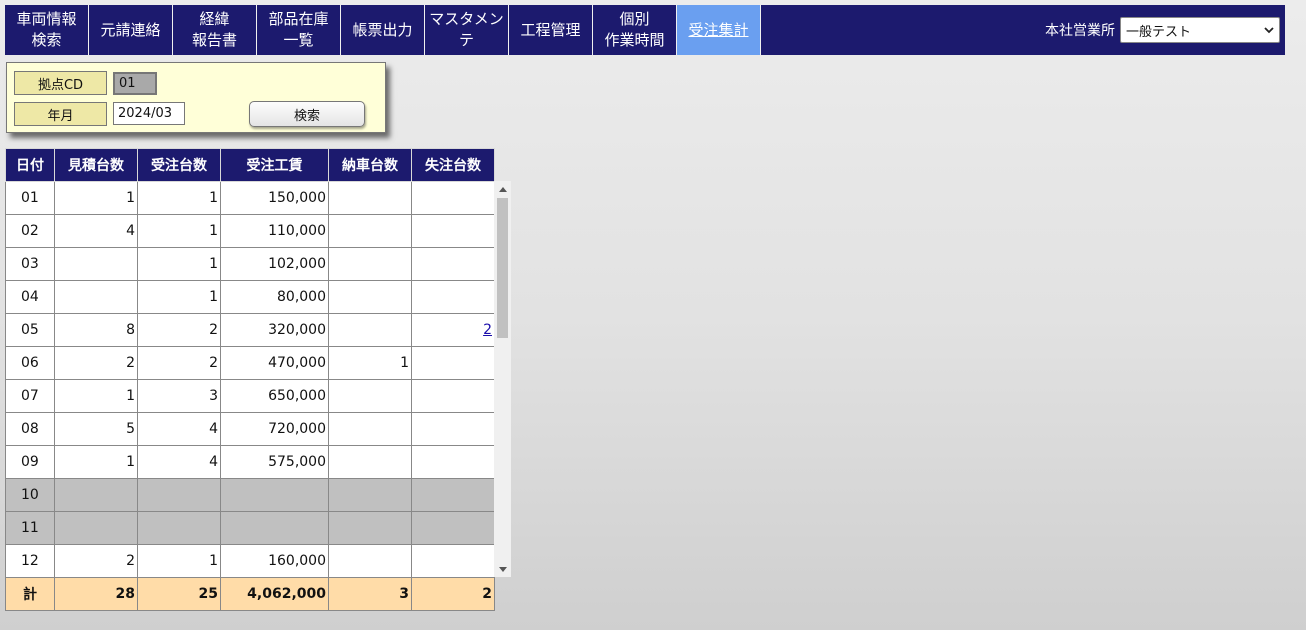  What do you see at coordinates (179, 363) in the screenshot?
I see `cell-orders: 2` at bounding box center [179, 363].